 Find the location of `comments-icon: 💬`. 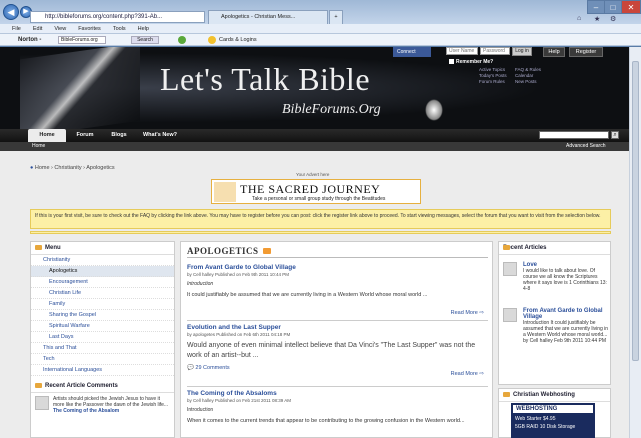

comments-icon: 💬 is located at coordinates (190, 368).